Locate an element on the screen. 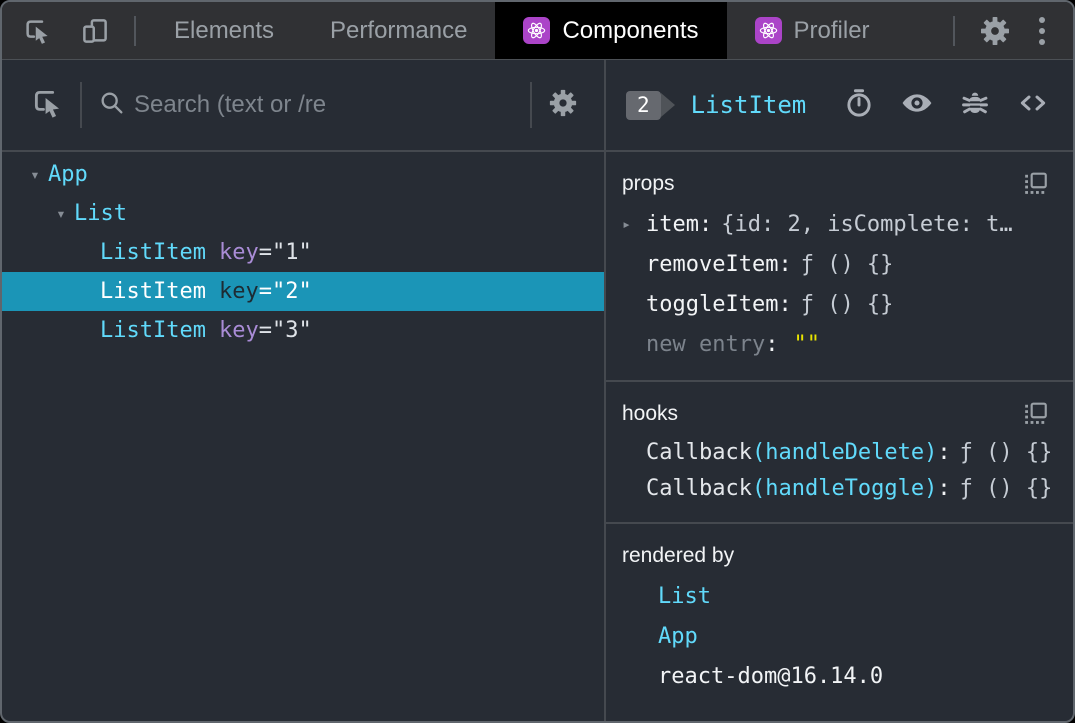 Image resolution: width=1075 pixels, height=723 pixels. tab-elements: Elements is located at coordinates (224, 30).